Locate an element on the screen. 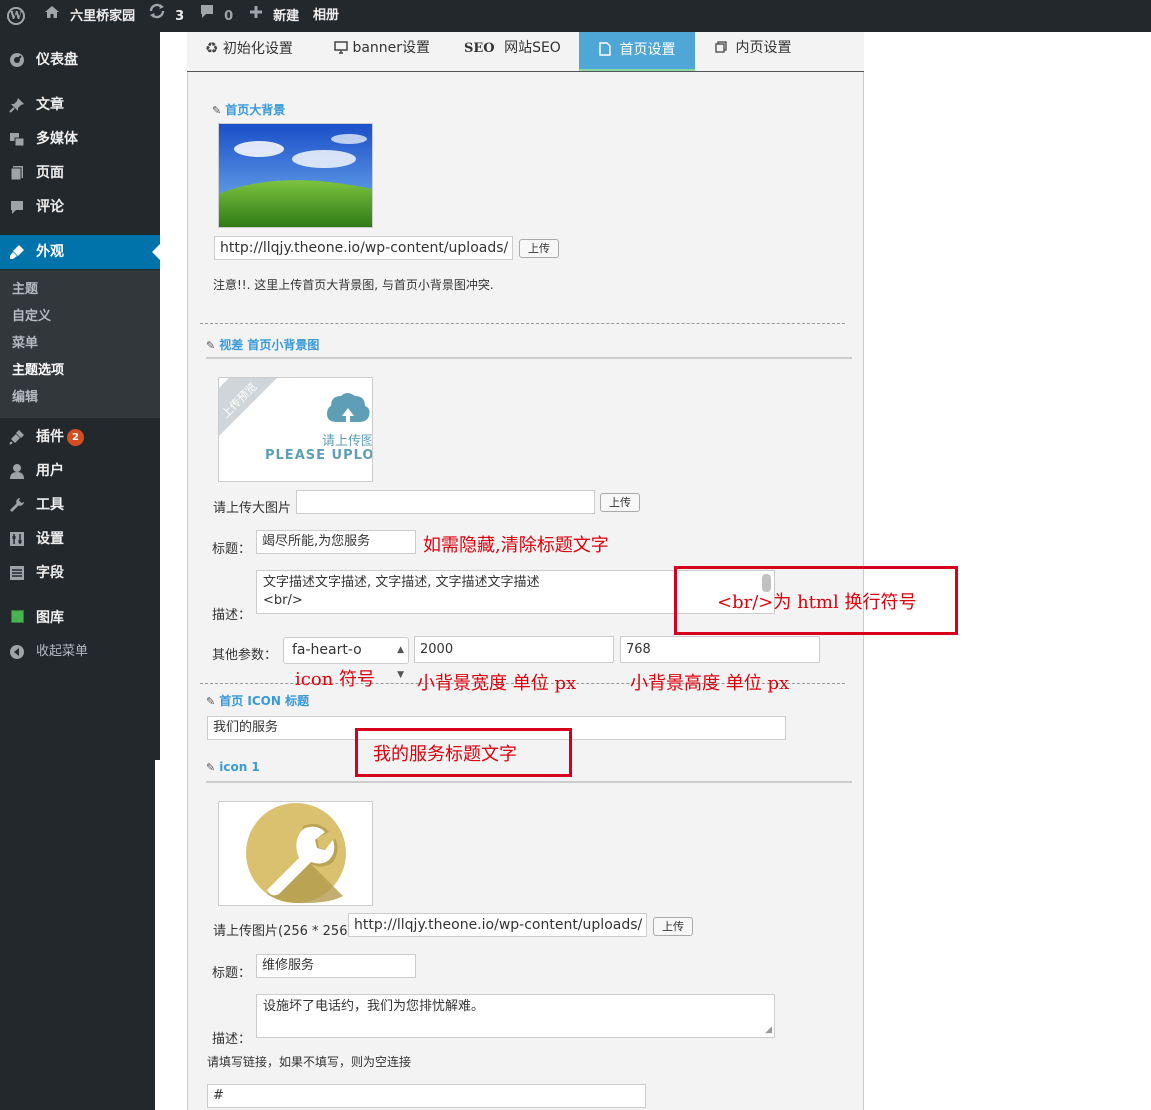 The width and height of the screenshot is (1151, 1110). recycle-icon: ♻ is located at coordinates (212, 48).